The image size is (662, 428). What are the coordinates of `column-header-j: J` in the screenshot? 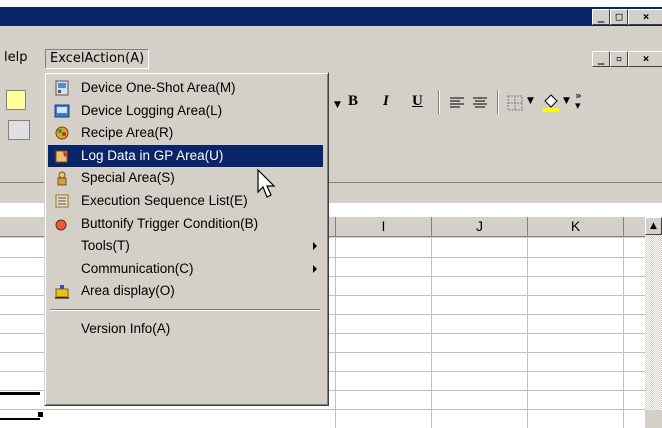 It's located at (480, 227).